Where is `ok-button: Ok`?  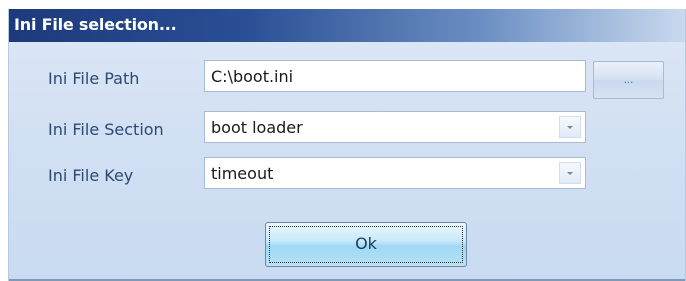 ok-button: Ok is located at coordinates (366, 244).